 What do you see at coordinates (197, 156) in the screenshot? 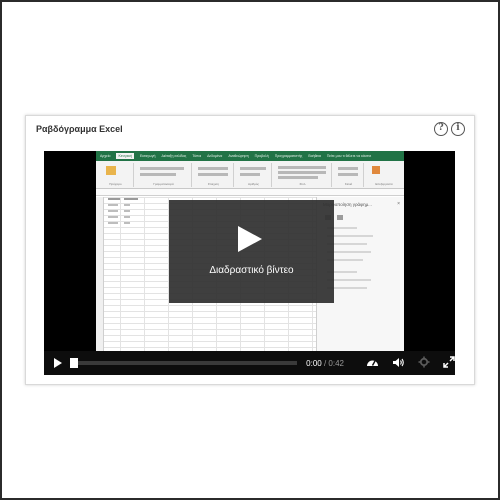
I see `ribbon-tab: Τύποι` at bounding box center [197, 156].